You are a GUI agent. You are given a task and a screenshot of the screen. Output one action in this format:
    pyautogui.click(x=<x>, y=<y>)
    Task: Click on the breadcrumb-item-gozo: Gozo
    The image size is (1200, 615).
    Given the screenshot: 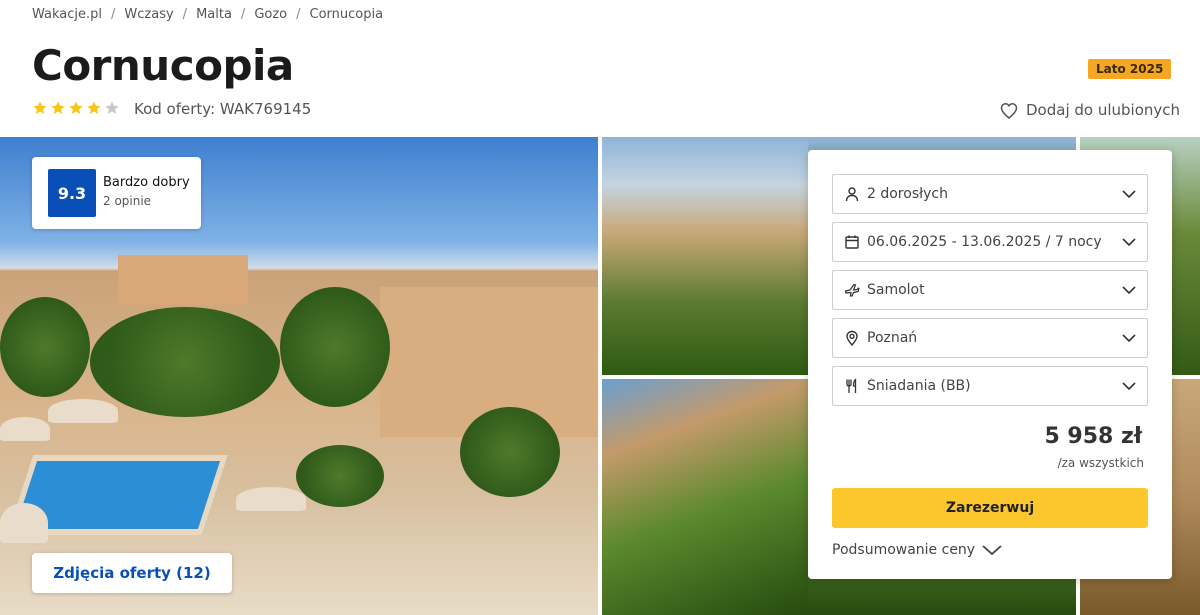 What is the action you would take?
    pyautogui.click(x=270, y=14)
    